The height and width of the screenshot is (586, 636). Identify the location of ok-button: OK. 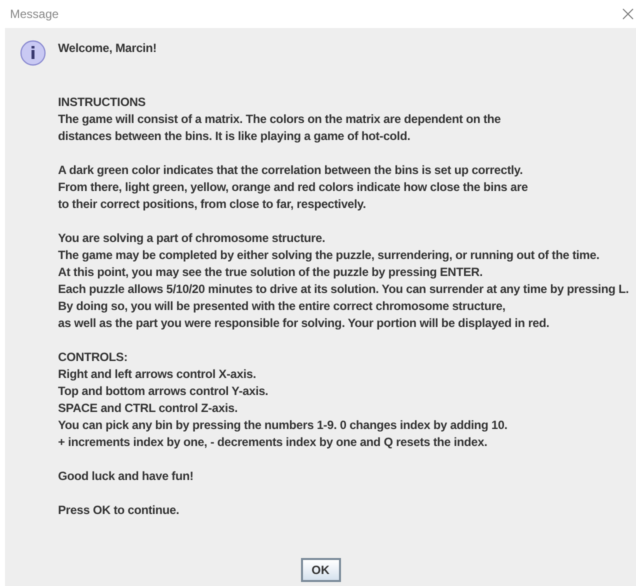
(320, 570).